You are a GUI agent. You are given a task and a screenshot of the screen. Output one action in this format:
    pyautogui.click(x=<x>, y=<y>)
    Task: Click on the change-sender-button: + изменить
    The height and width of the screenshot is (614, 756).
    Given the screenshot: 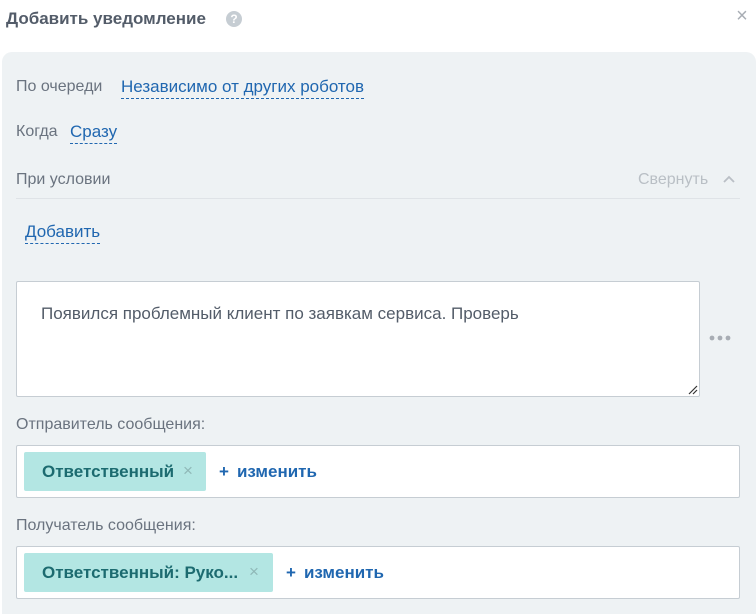 What is the action you would take?
    pyautogui.click(x=268, y=472)
    